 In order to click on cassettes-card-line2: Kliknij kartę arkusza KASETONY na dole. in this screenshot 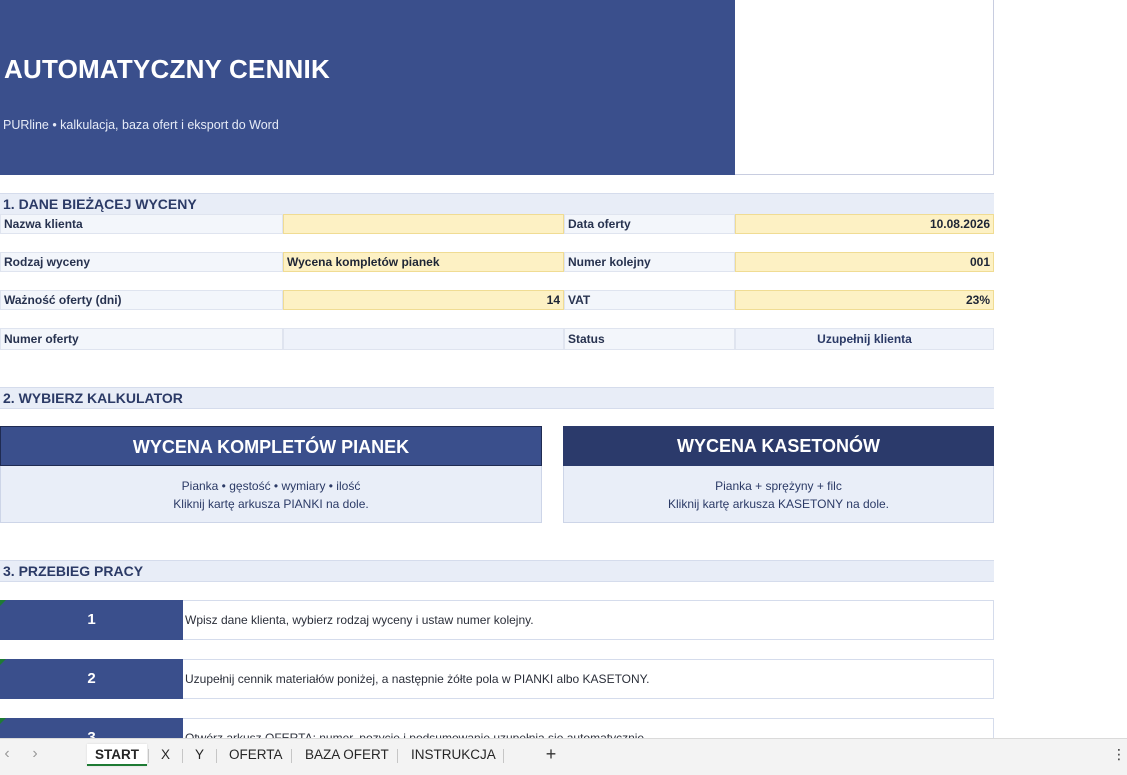, I will do `click(778, 504)`.